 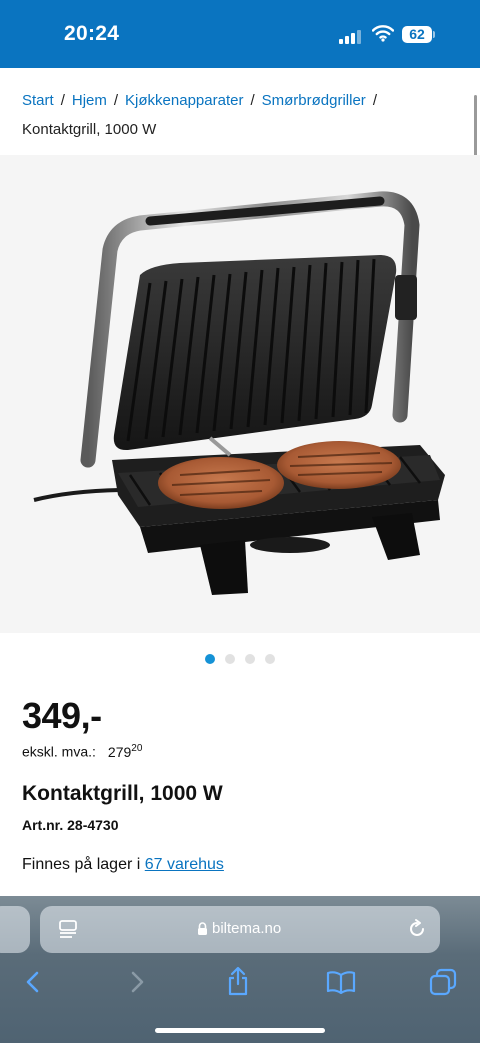 I want to click on wifi-icon, so click(x=383, y=33).